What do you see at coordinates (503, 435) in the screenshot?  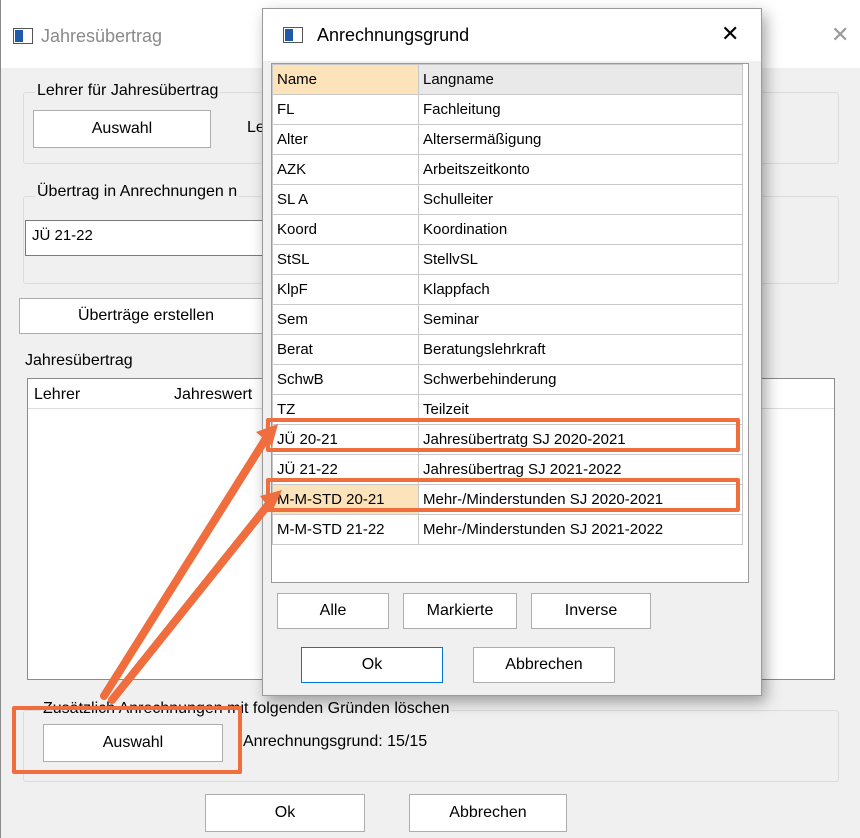 I see `highlight-box-ju2021` at bounding box center [503, 435].